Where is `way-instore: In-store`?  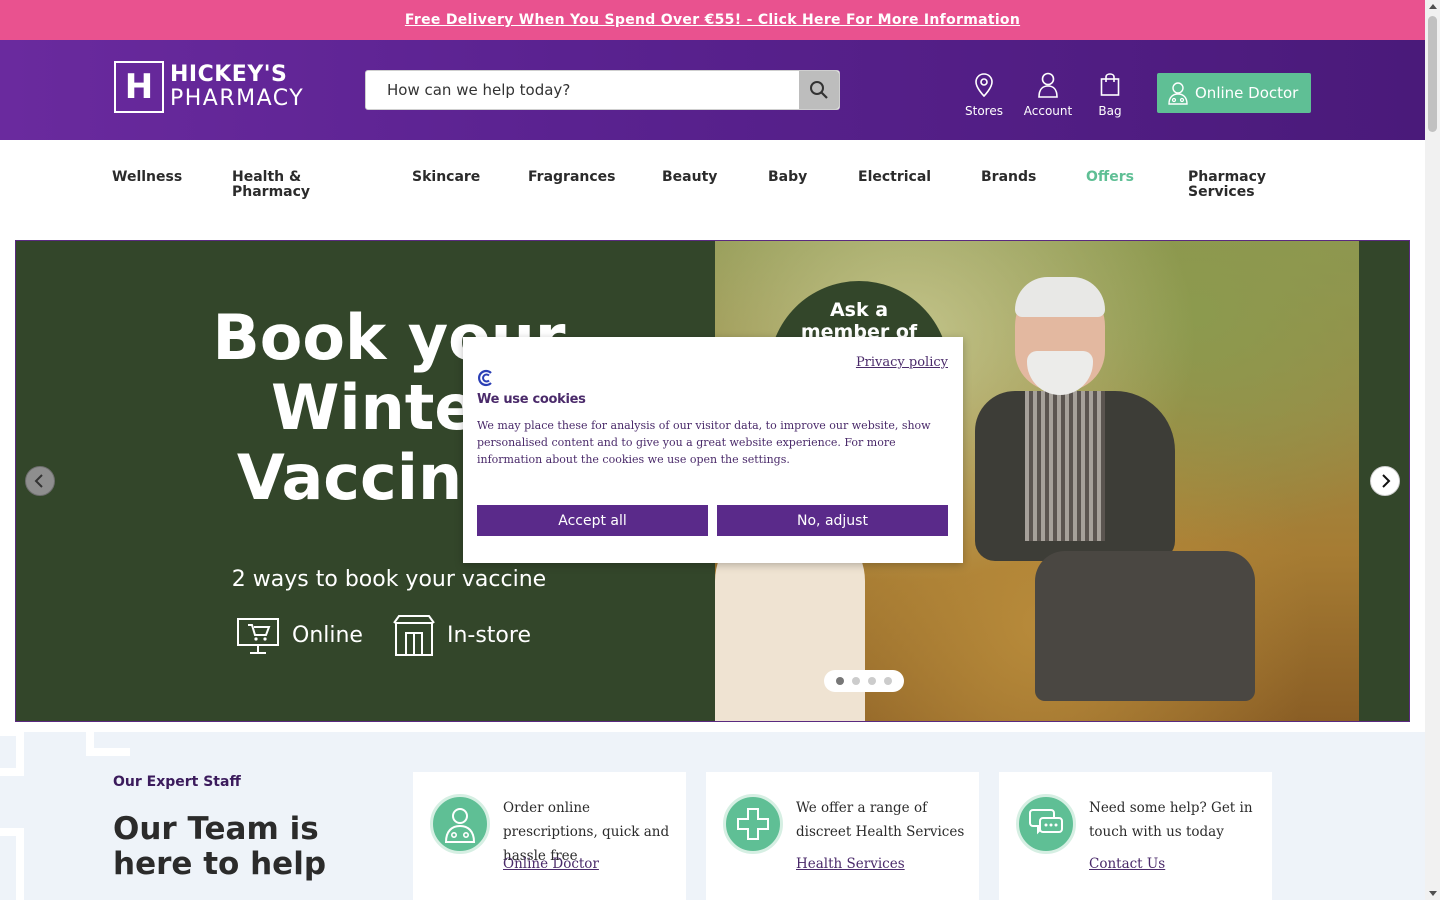
way-instore: In-store is located at coordinates (462, 635).